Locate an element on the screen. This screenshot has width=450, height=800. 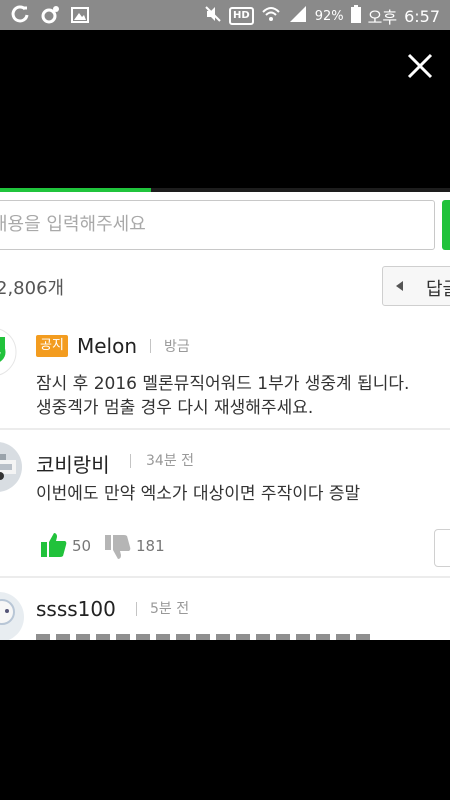
comment-submit-button is located at coordinates (446, 225).